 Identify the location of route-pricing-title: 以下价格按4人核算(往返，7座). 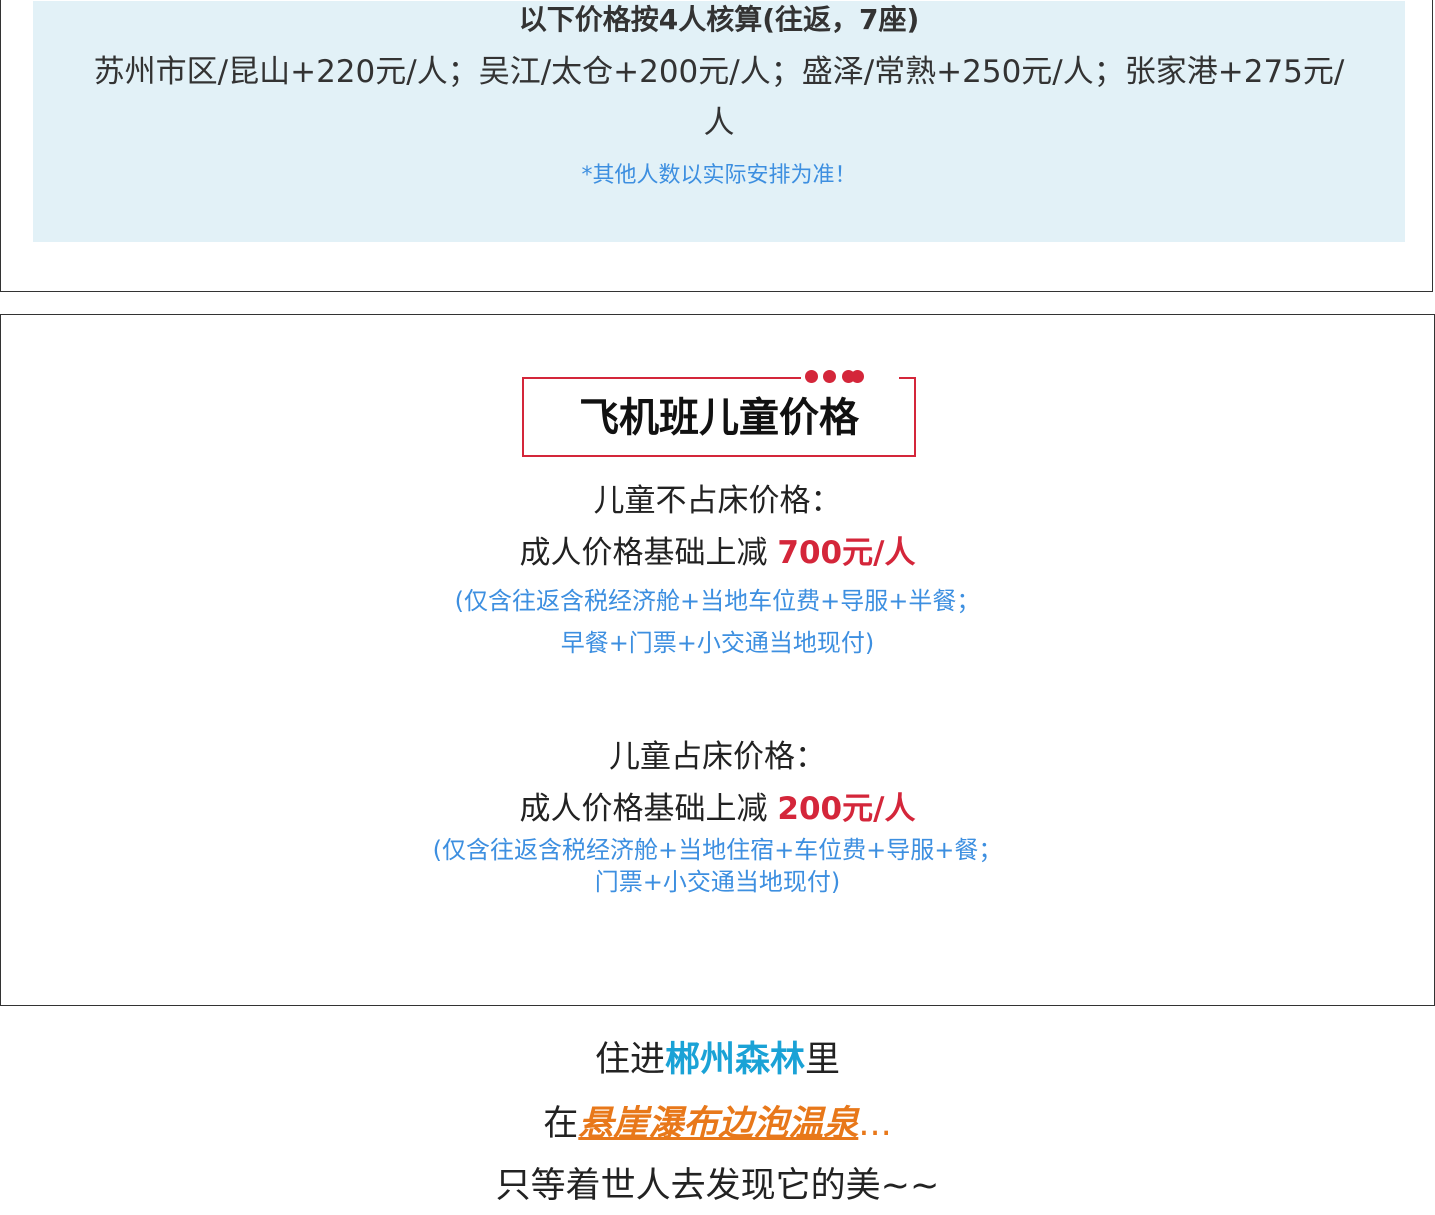
(719, 19).